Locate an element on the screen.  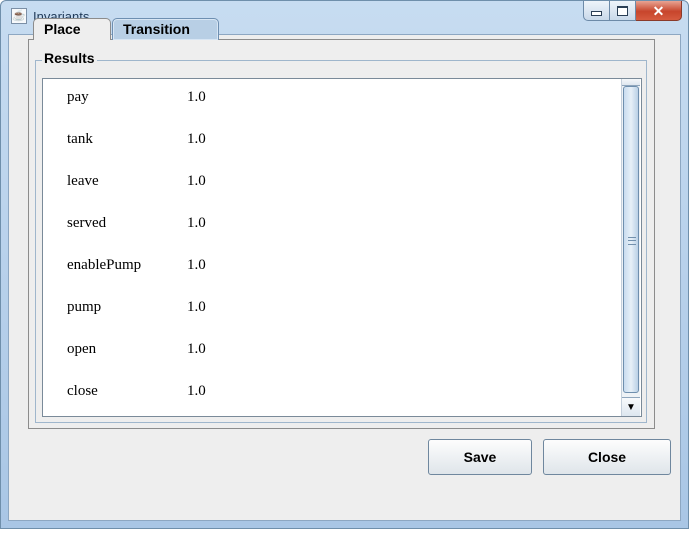
tab-transition: Transition is located at coordinates (165, 29).